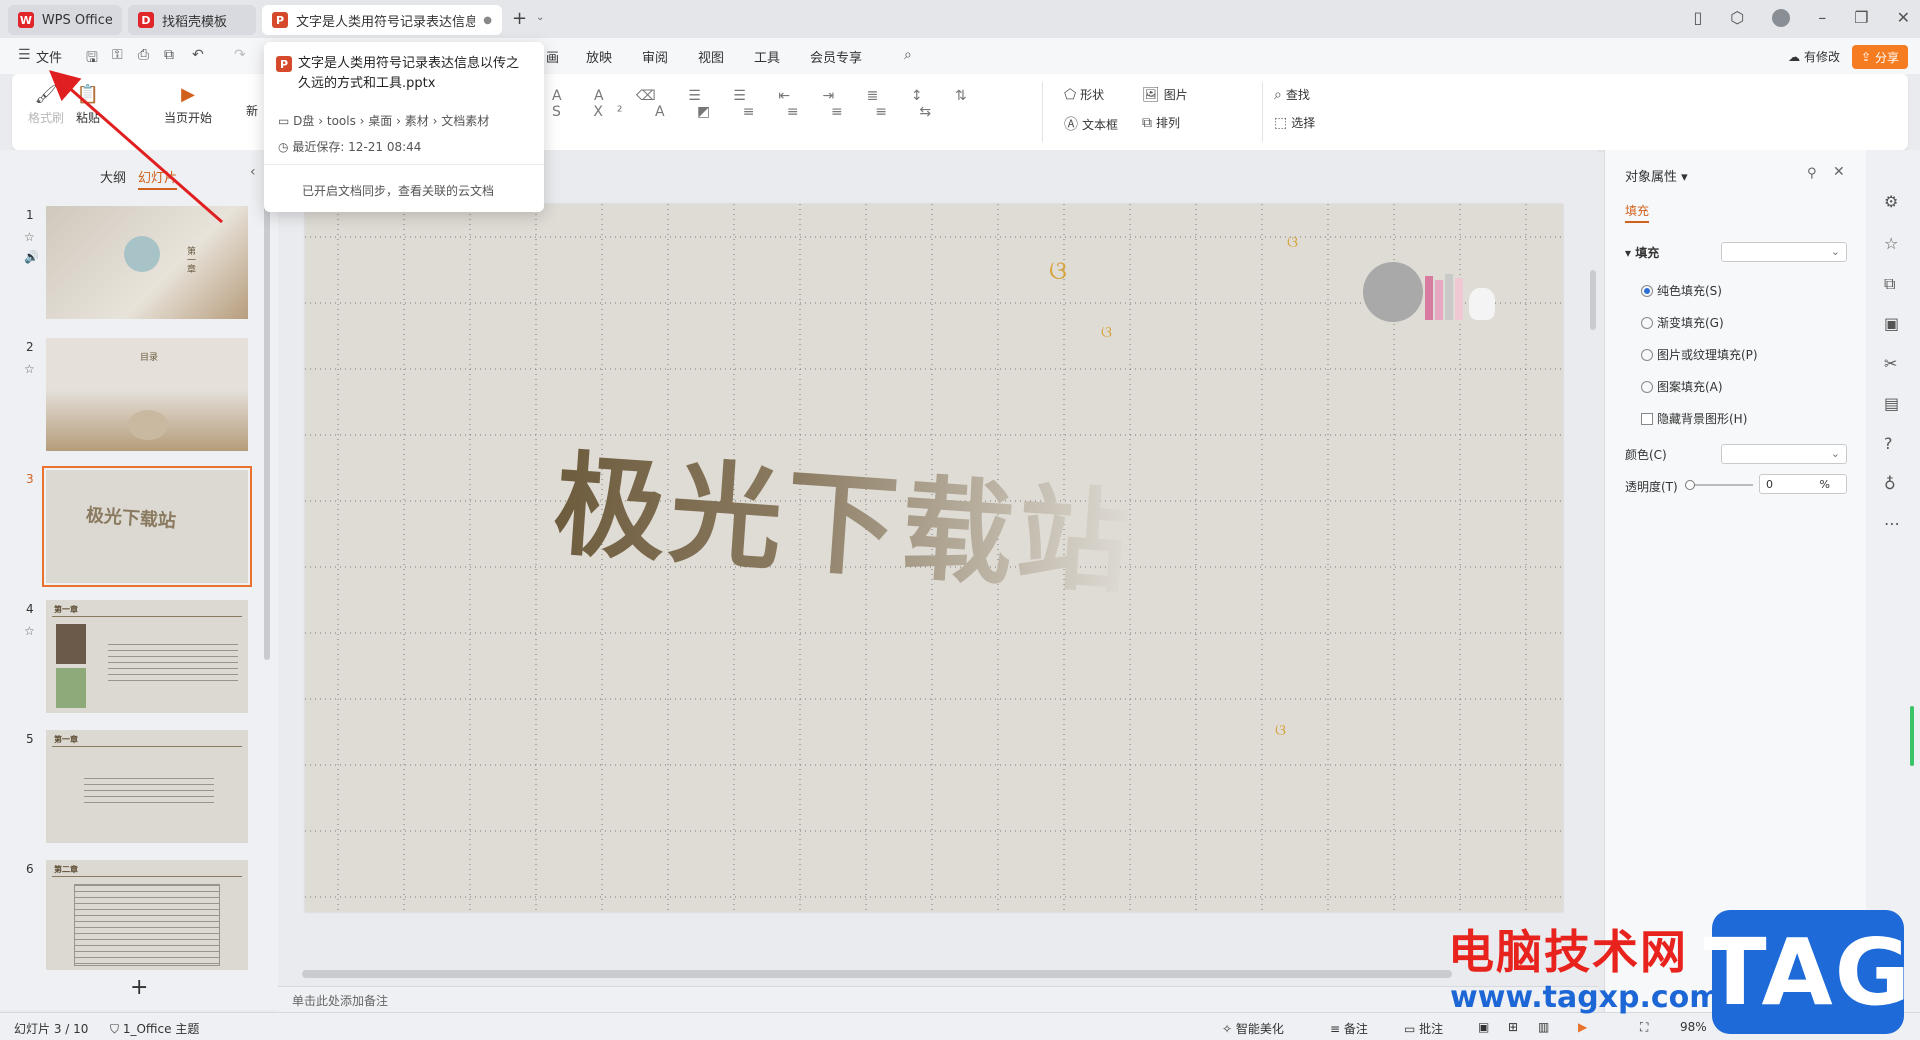 Image resolution: width=1920 pixels, height=1040 pixels. What do you see at coordinates (1892, 523) in the screenshot?
I see `more-icon: ⋯` at bounding box center [1892, 523].